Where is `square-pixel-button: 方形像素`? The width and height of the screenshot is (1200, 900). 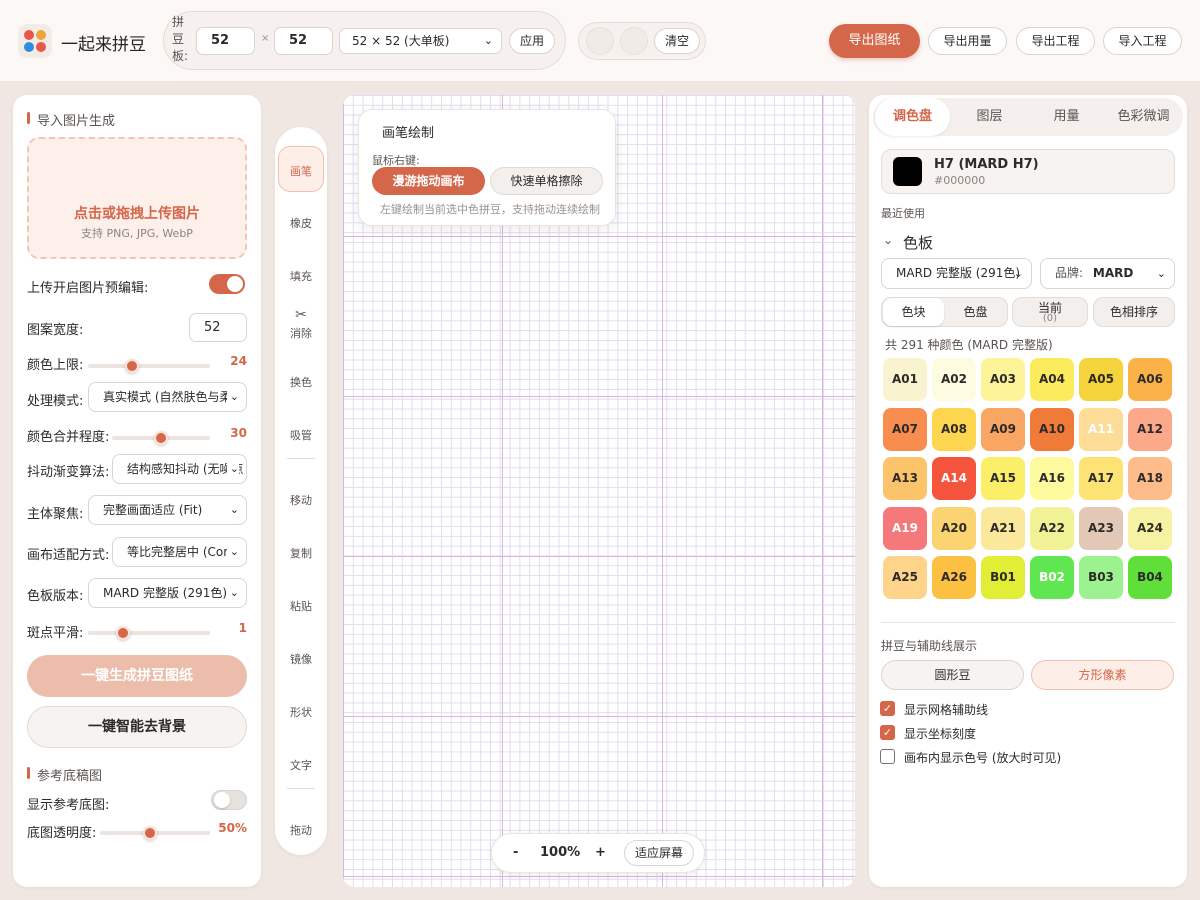 square-pixel-button: 方形像素 is located at coordinates (1102, 675).